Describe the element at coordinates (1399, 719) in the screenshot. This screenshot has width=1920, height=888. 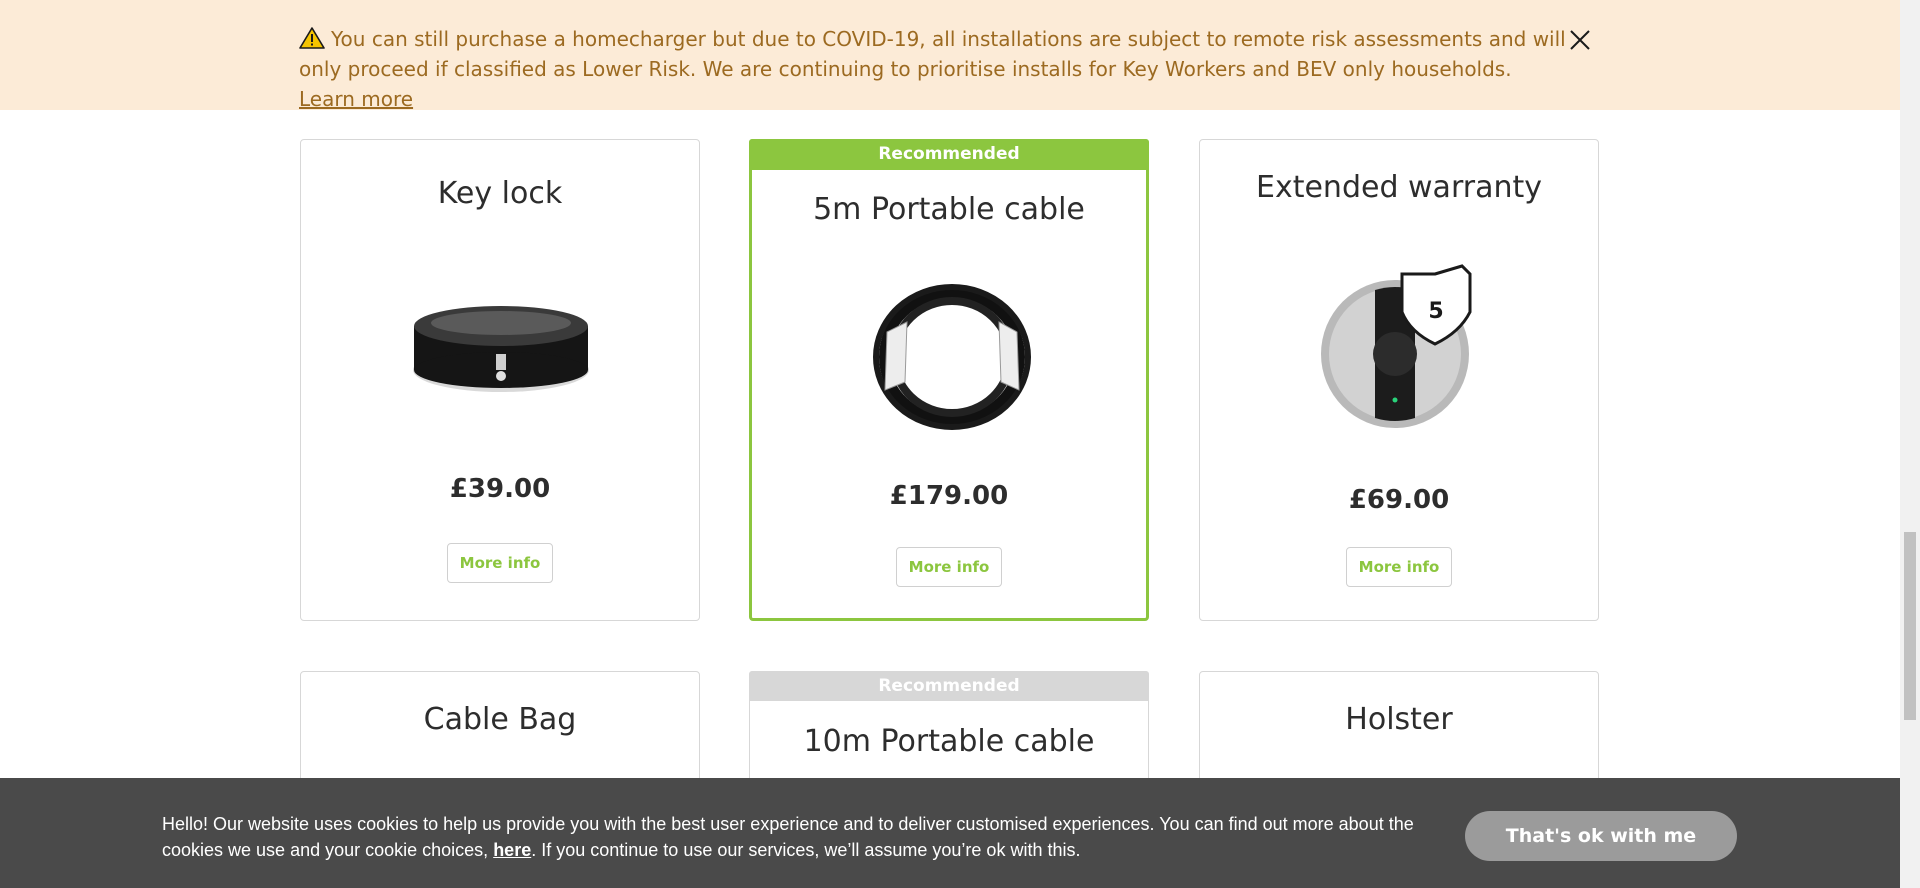
I see `product-title: Holster` at that location.